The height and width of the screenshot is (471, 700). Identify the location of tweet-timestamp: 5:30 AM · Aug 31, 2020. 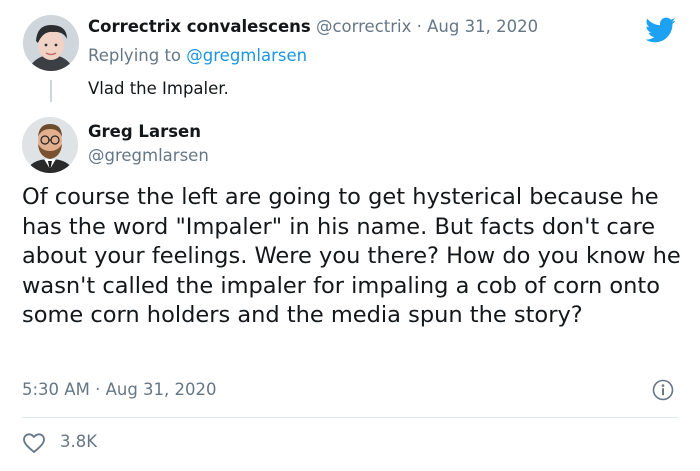
(119, 389).